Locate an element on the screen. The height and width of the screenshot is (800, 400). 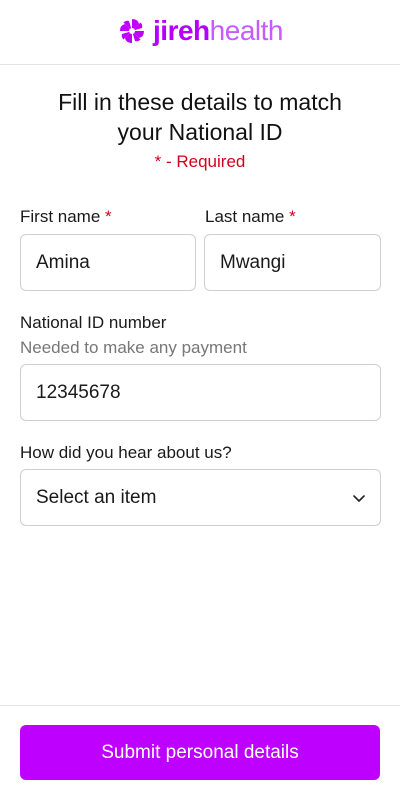
last-name-input: Mwangi is located at coordinates (292, 262).